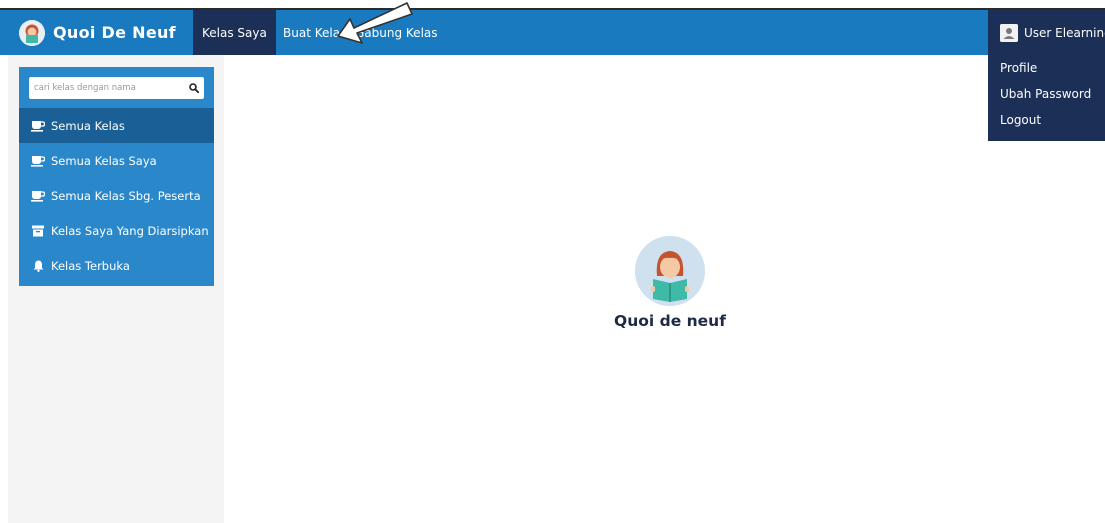 This screenshot has width=1105, height=523. I want to click on sidebar-item-label: Kelas Saya Yang Diarsipkan, so click(130, 230).